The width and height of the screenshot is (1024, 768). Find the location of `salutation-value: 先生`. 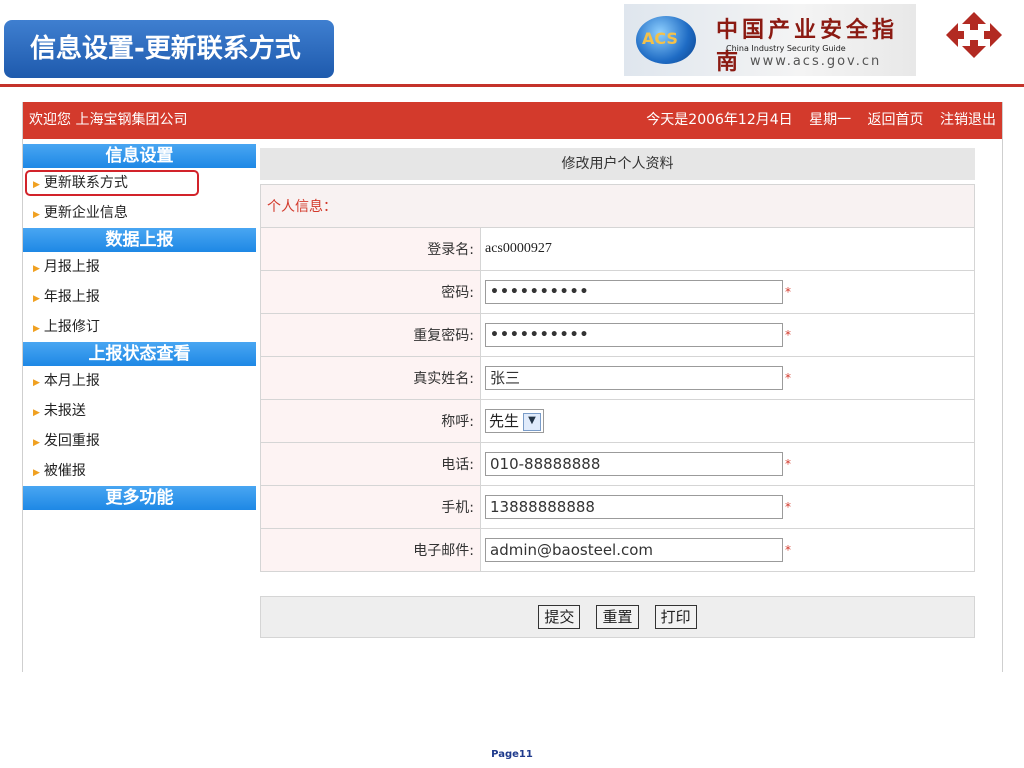

salutation-value: 先生 is located at coordinates (504, 421).